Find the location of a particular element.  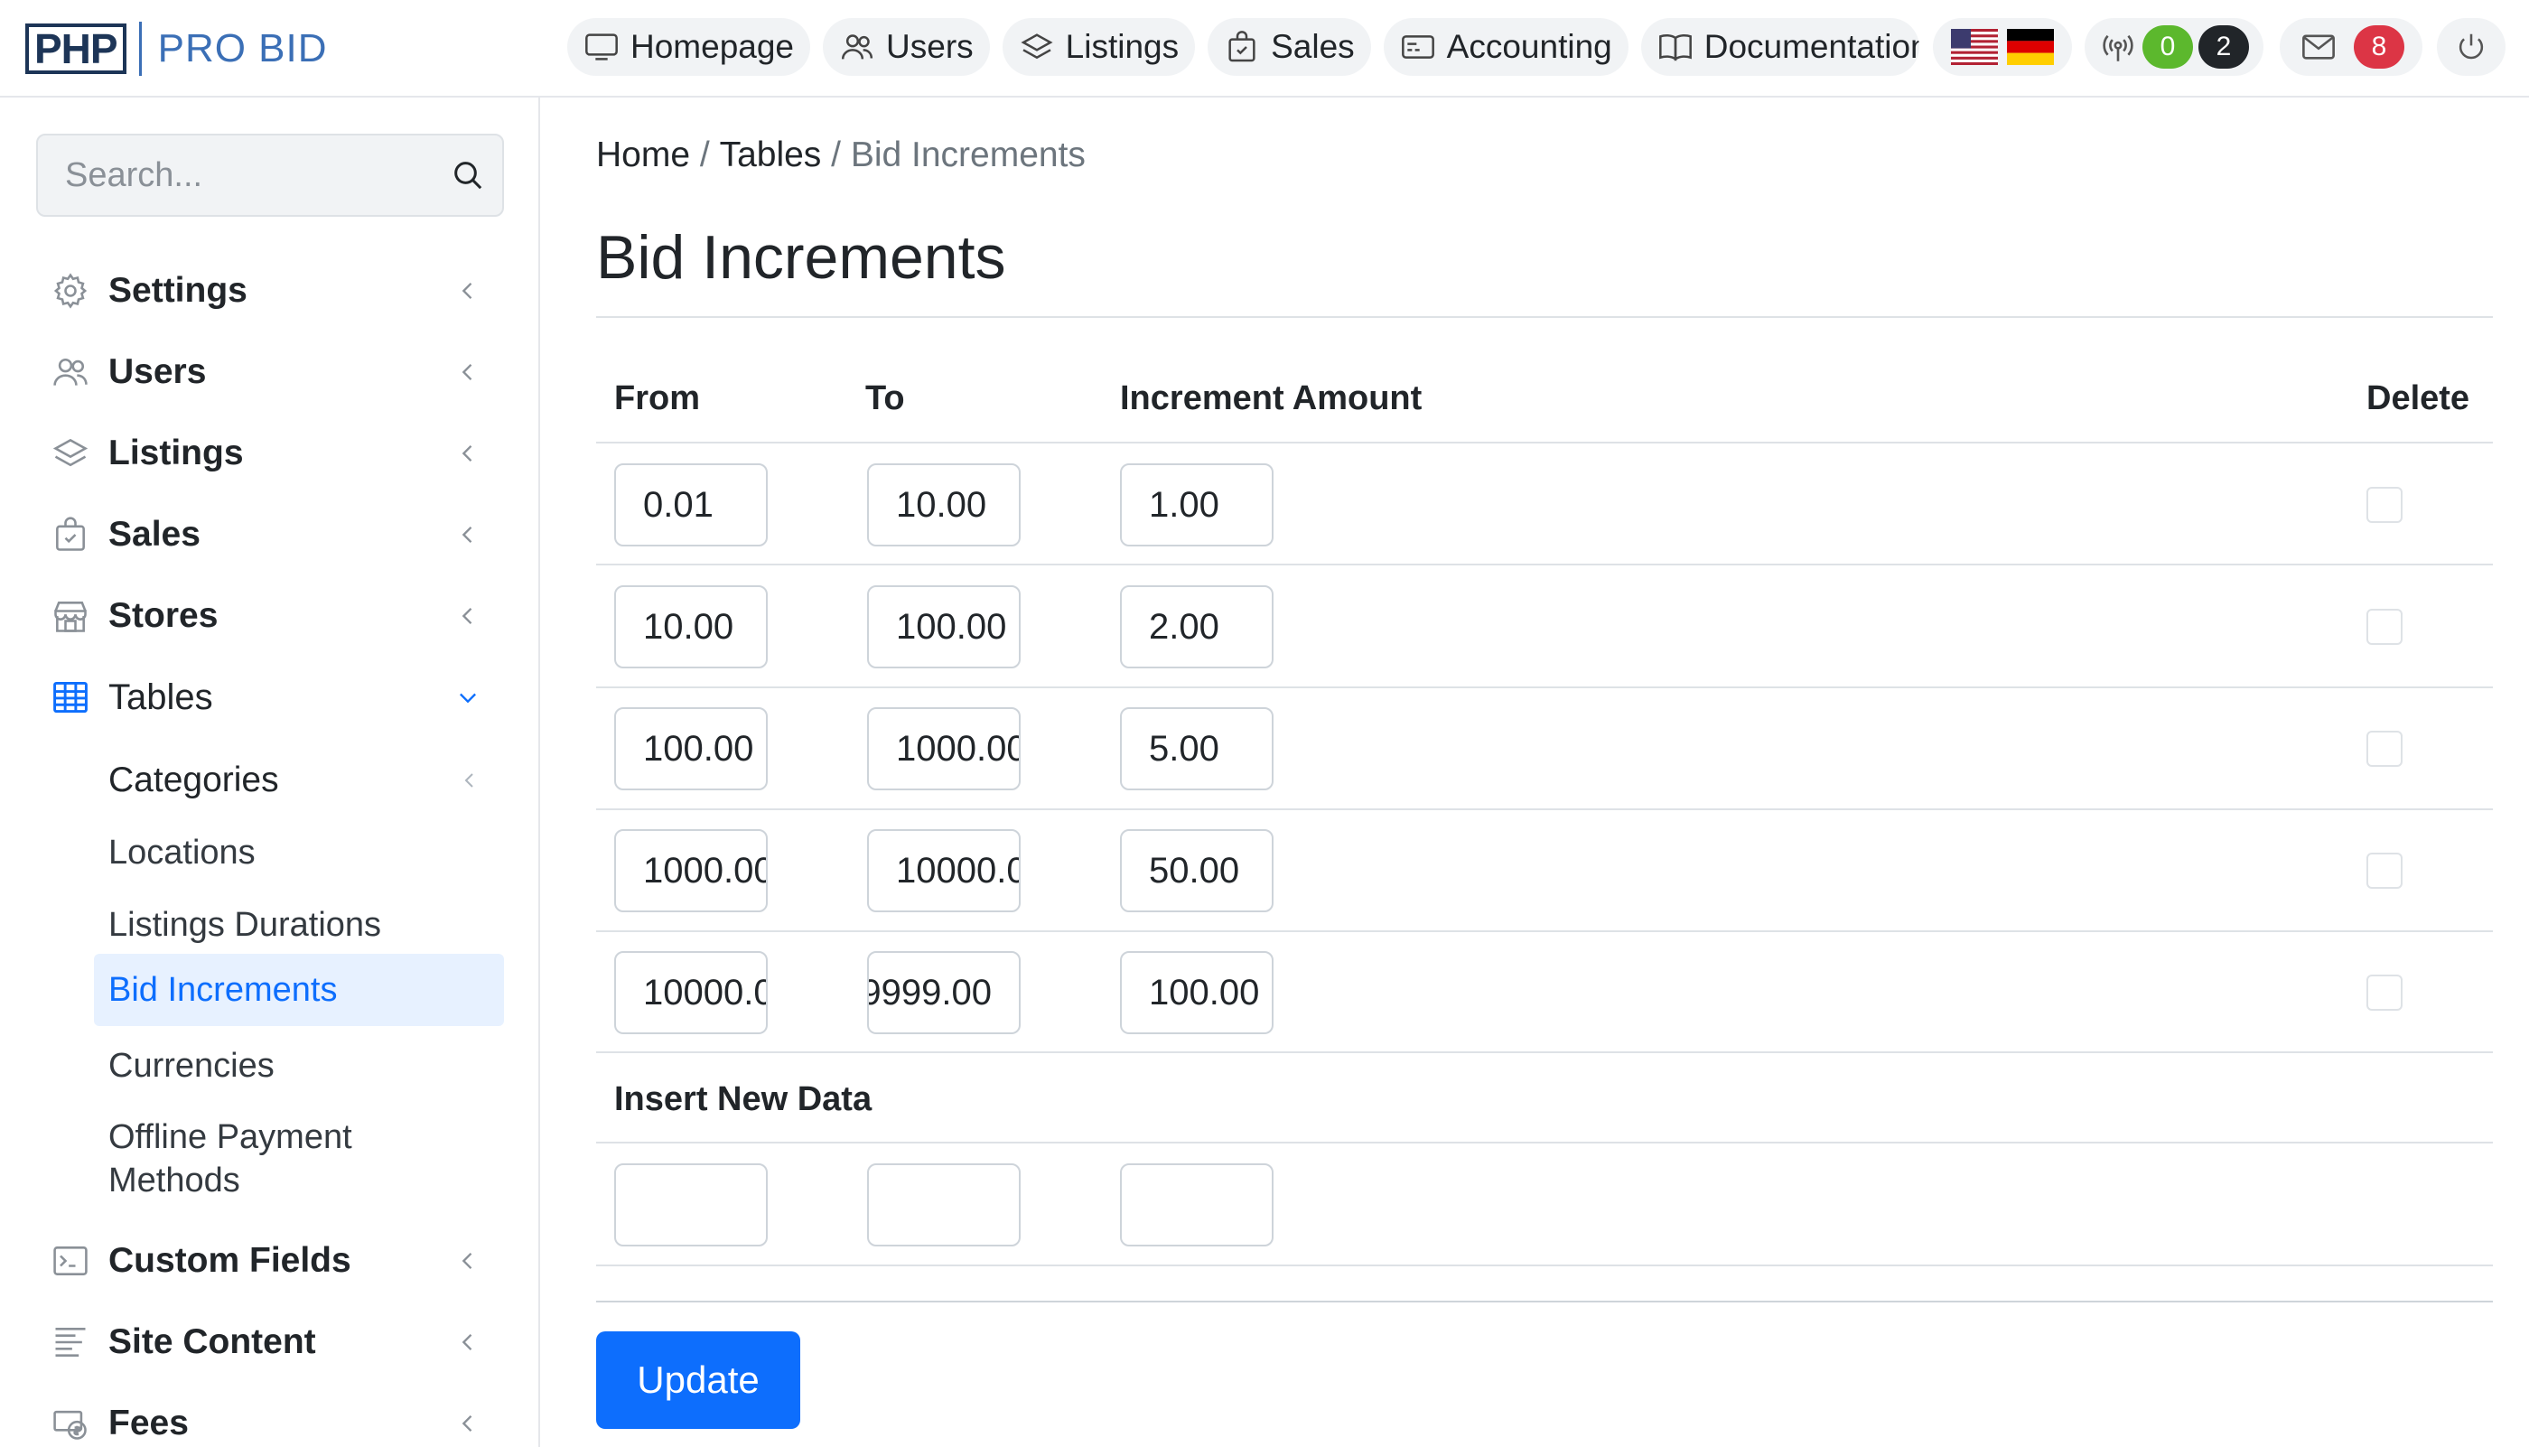

sidebar-item-tables: Tables is located at coordinates (270, 697).